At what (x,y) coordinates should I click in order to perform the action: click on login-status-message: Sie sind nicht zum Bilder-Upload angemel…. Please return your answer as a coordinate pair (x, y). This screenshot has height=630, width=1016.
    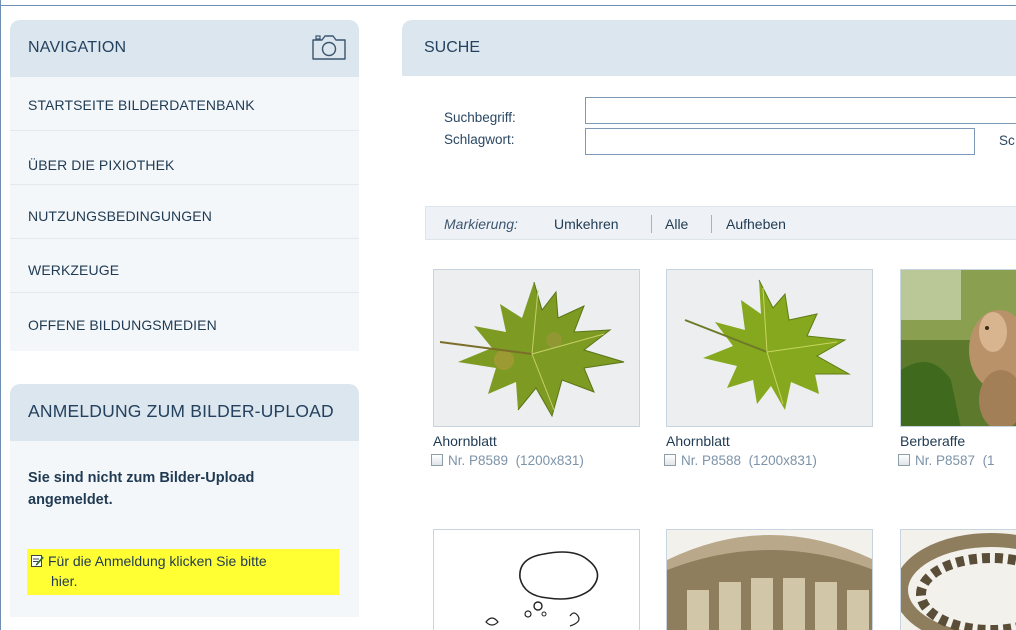
    Looking at the image, I should click on (141, 489).